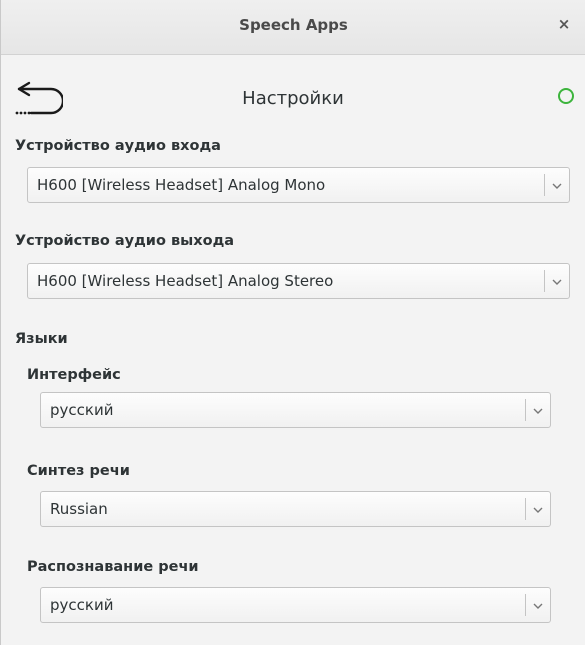 The width and height of the screenshot is (585, 645). Describe the element at coordinates (74, 375) in the screenshot. I see `interface-language-label: Интерфейс` at that location.